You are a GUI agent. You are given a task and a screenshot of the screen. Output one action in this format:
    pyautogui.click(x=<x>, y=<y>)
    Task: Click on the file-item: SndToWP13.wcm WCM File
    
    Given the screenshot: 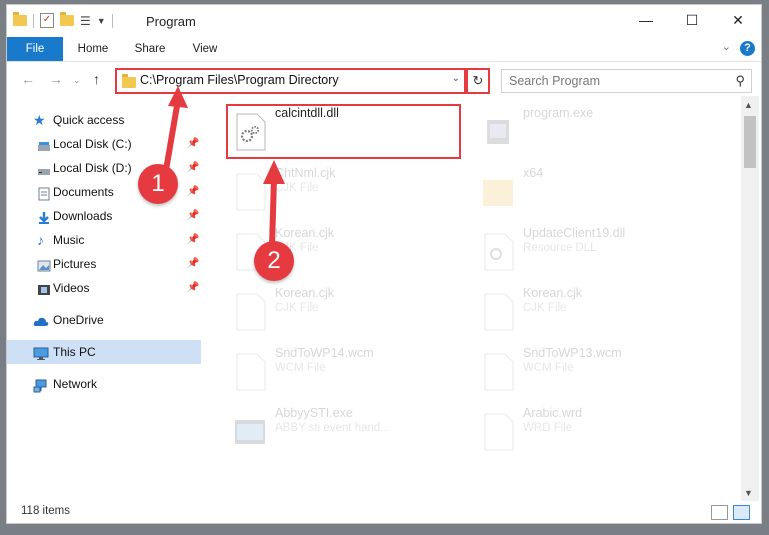 What is the action you would take?
    pyautogui.click(x=595, y=368)
    